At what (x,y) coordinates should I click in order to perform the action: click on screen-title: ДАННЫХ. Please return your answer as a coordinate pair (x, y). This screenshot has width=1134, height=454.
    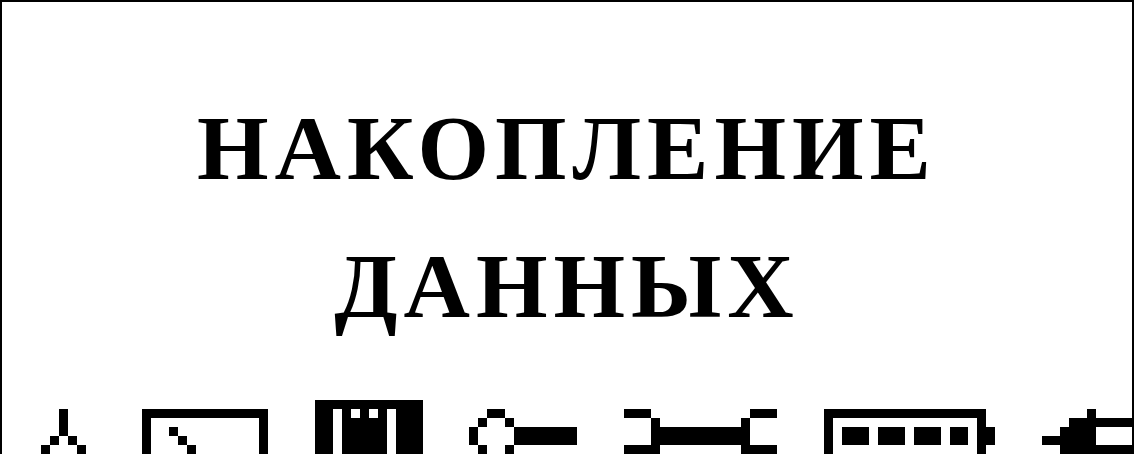
    Looking at the image, I should click on (567, 286).